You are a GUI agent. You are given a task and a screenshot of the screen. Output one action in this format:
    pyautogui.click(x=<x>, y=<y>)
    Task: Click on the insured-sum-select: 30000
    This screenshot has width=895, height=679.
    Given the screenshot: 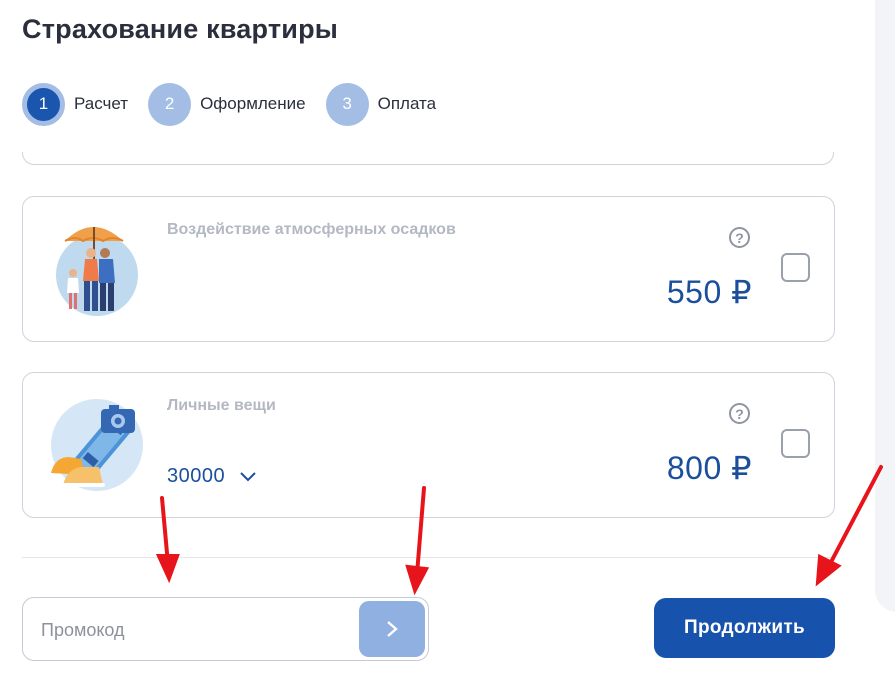 What is the action you would take?
    pyautogui.click(x=212, y=476)
    